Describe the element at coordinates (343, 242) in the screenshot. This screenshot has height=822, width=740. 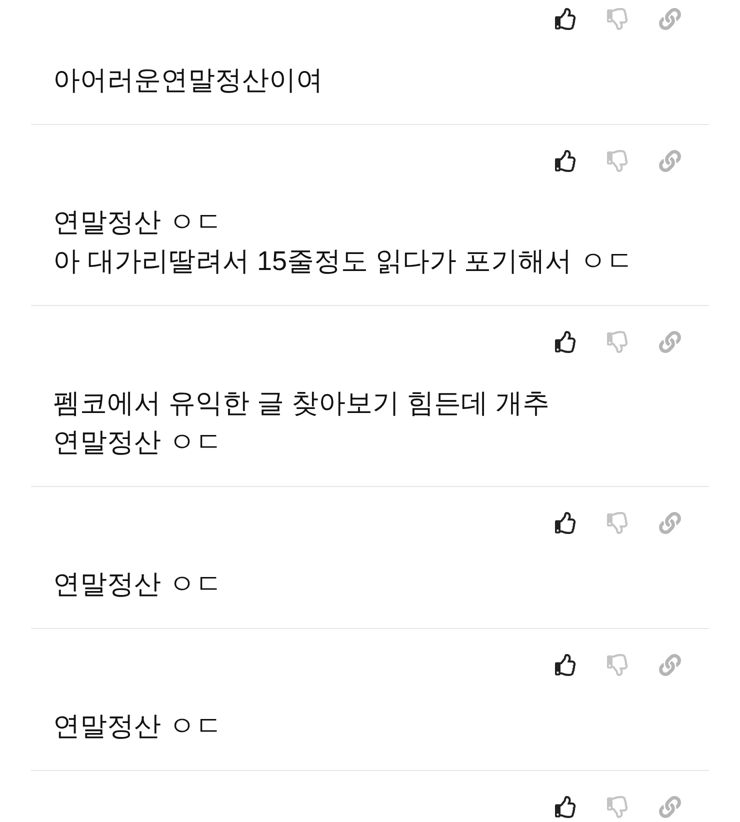
I see `comment-text: 연말정산 ㅇㄷ 아 대가리딸려서 15줄정도 읽다가 포기해서 ㅇㄷ` at that location.